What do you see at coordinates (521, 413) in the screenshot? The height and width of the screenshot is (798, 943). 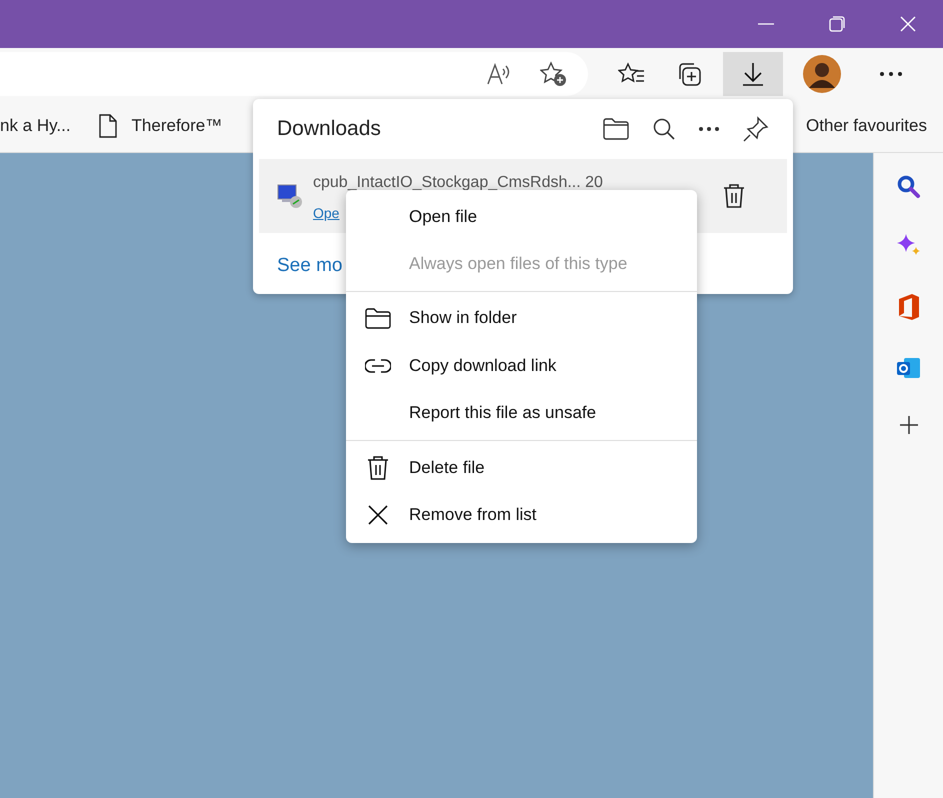 I see `menu-item: Report this file as unsafe` at bounding box center [521, 413].